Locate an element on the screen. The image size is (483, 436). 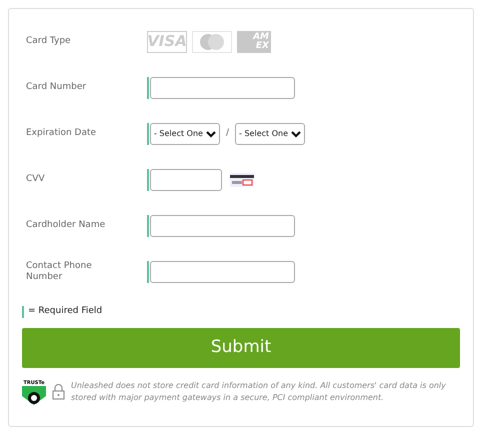
field-label: Cardholder Name is located at coordinates (65, 225).